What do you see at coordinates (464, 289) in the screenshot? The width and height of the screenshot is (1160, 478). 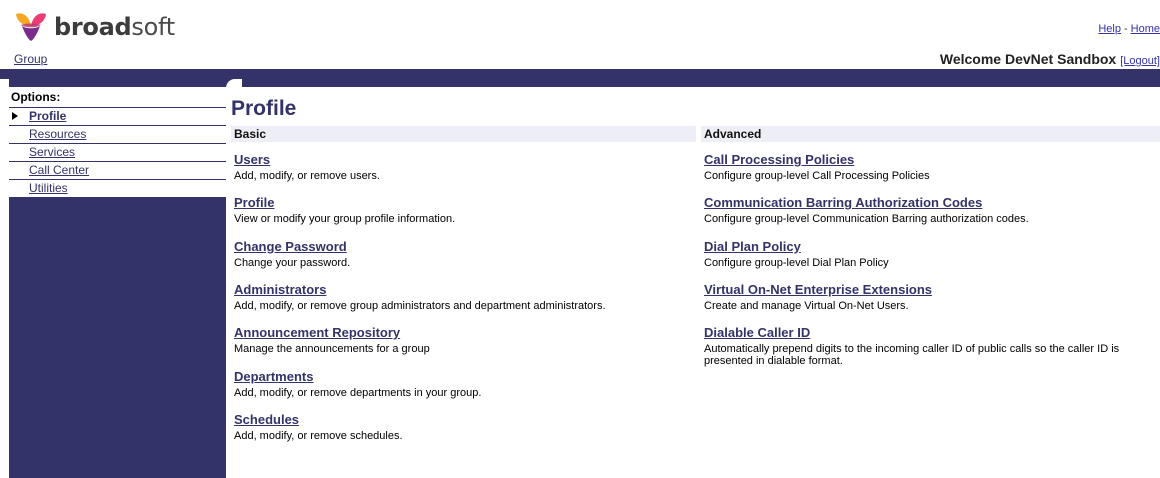 I see `administrators-link: Administrators` at bounding box center [464, 289].